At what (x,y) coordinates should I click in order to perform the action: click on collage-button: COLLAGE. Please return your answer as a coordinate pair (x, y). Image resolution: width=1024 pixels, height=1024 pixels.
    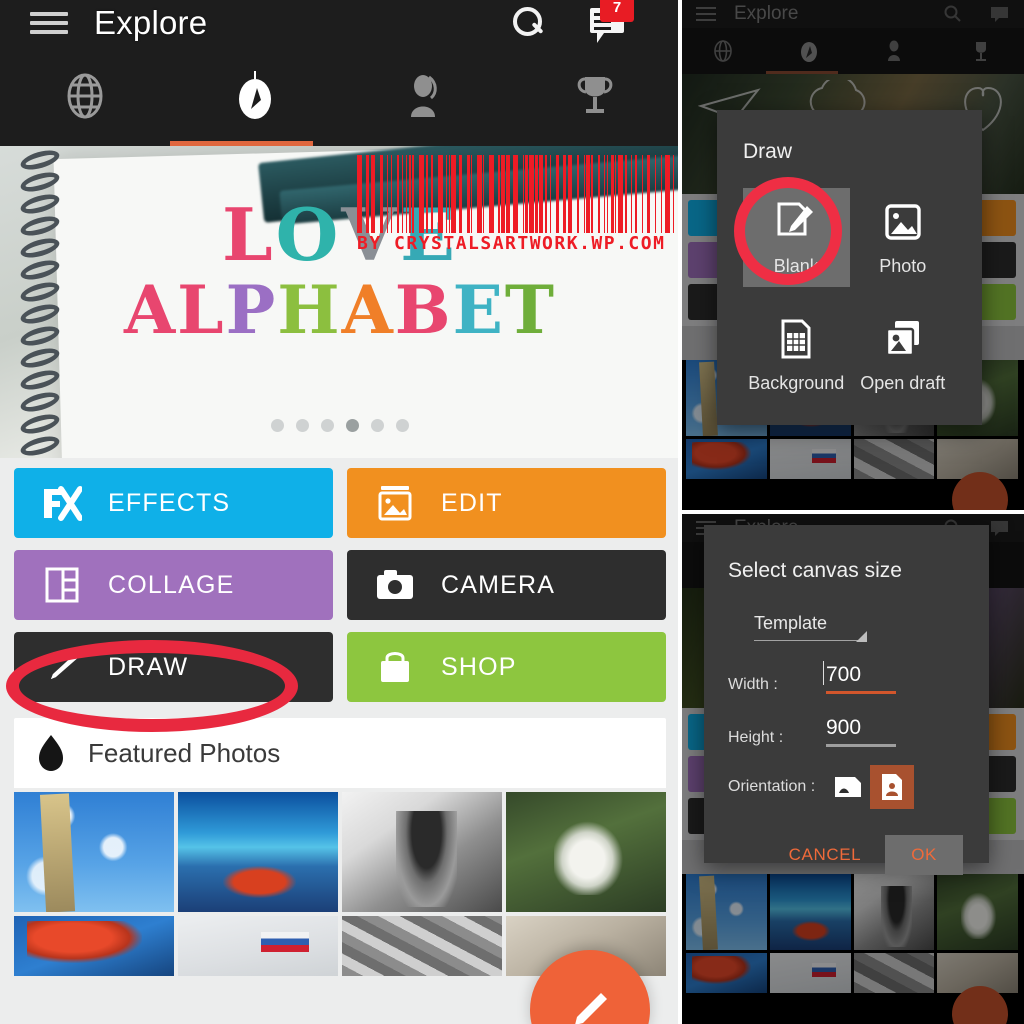
    Looking at the image, I should click on (173, 585).